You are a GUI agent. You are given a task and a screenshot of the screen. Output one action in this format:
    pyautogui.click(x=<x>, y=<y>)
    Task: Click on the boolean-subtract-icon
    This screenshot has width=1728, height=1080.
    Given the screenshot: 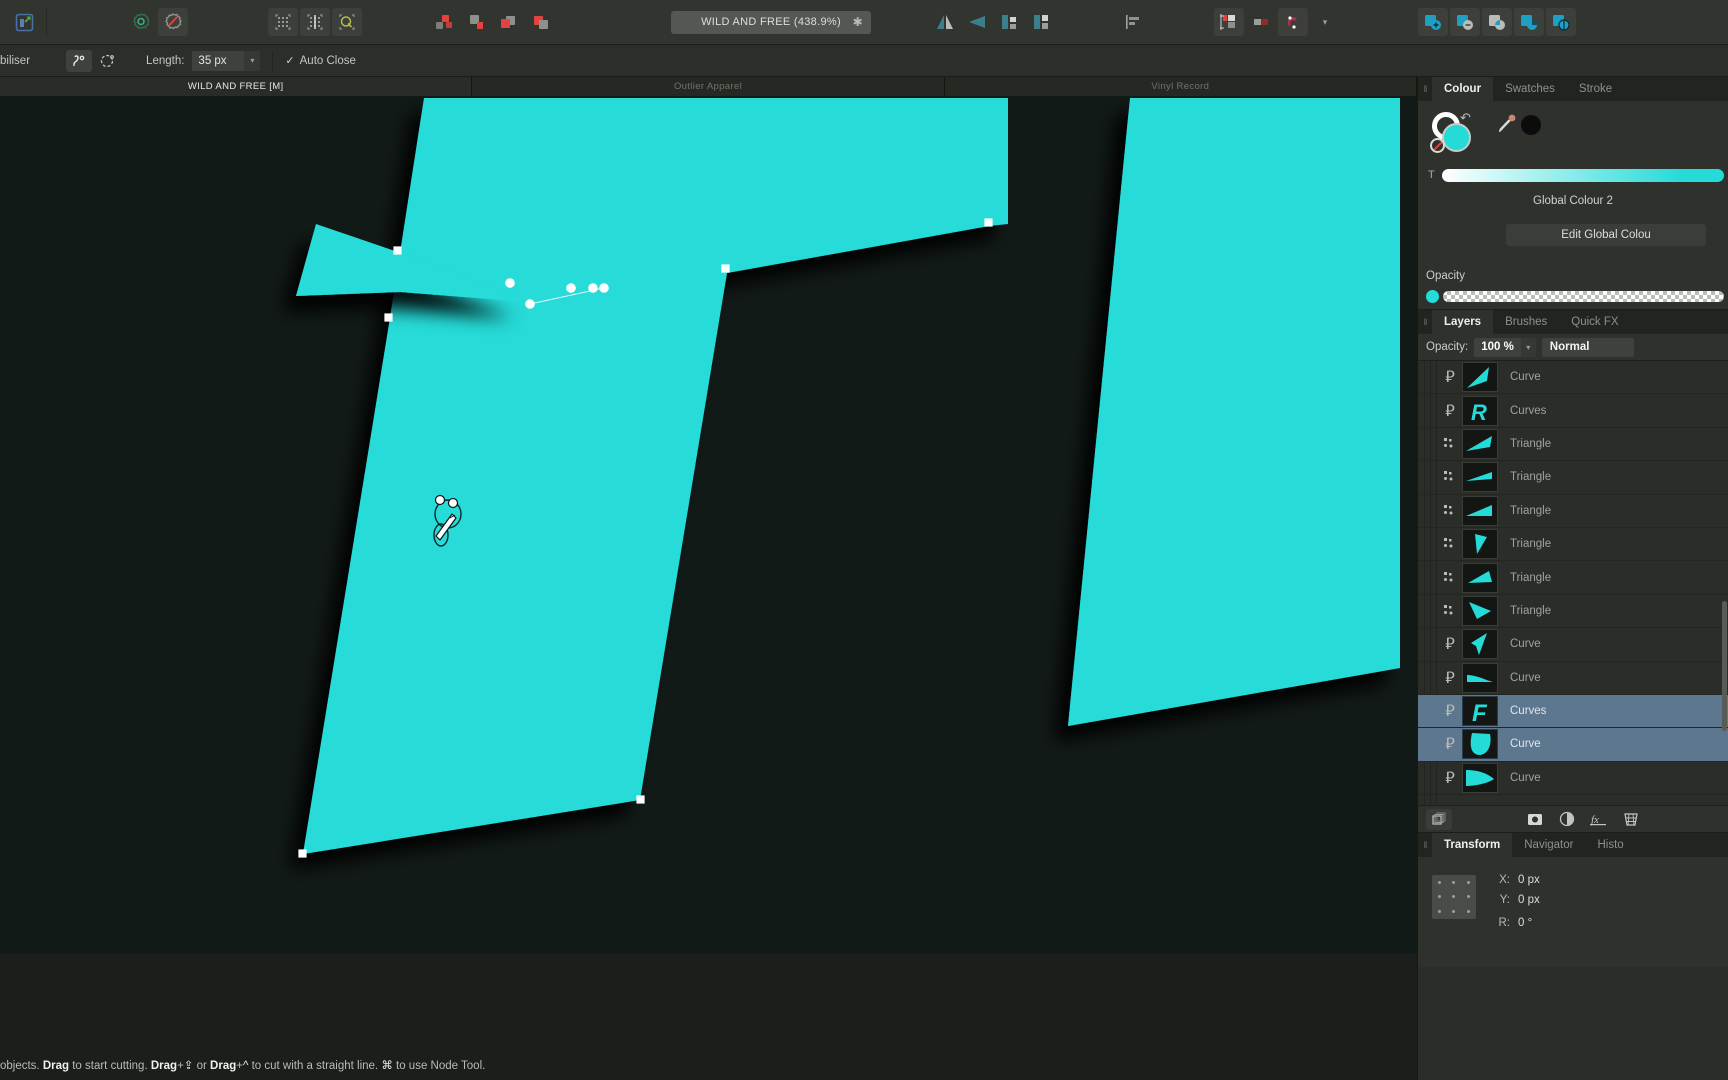 What is the action you would take?
    pyautogui.click(x=1465, y=22)
    